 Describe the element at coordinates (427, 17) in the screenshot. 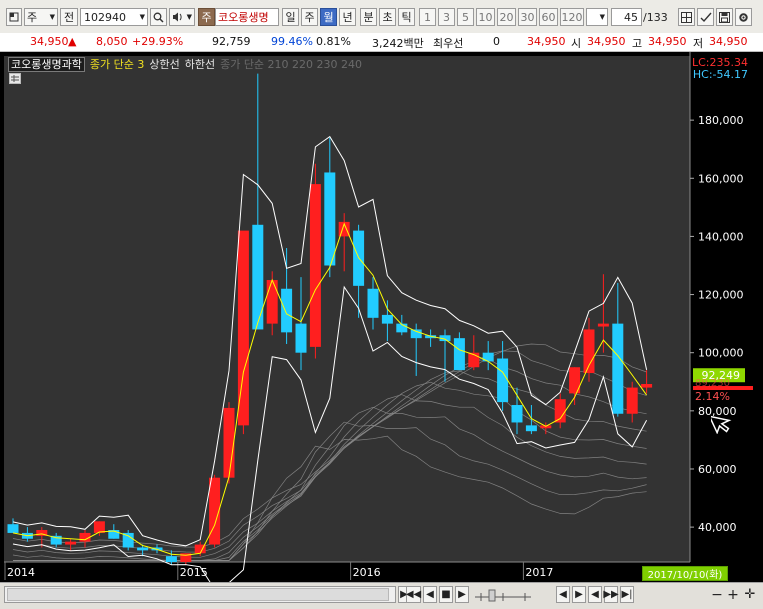

I see `interval-1-button: 1` at that location.